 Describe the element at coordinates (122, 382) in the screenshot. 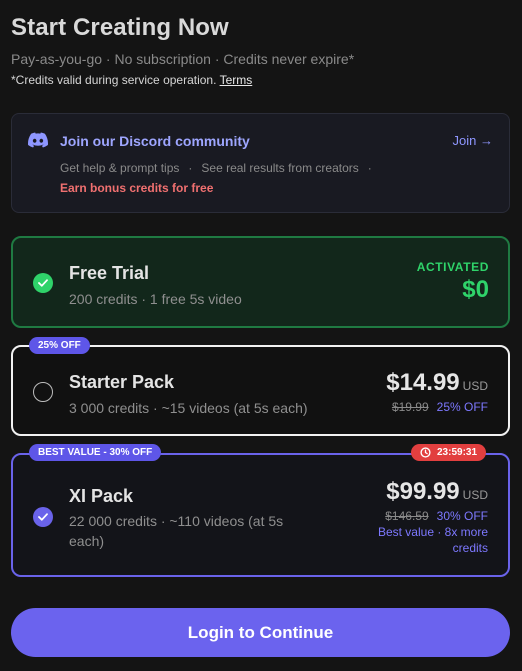

I see `plan-name: Starter Pack` at that location.